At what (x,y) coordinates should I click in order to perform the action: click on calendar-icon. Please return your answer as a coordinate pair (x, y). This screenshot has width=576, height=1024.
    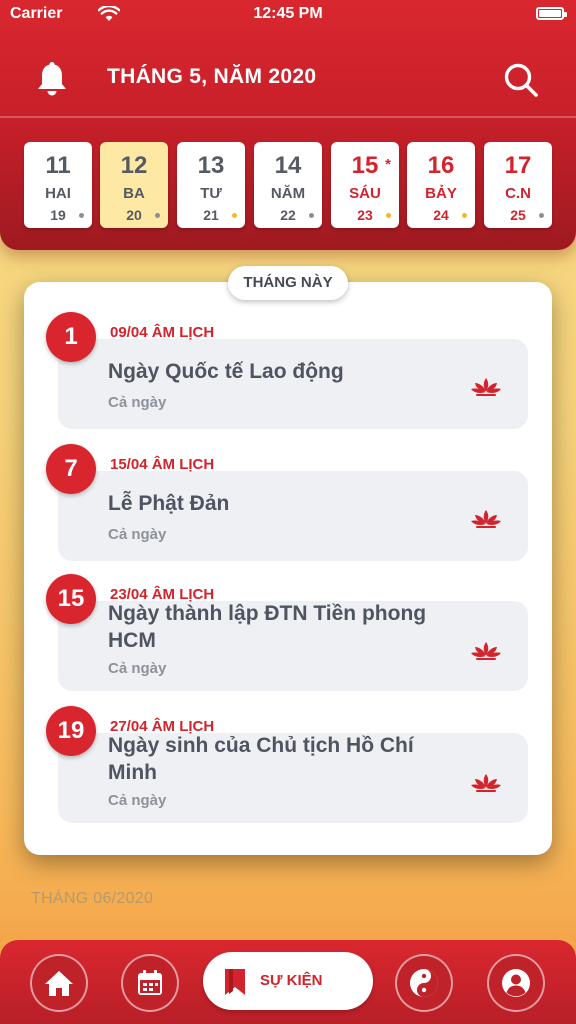
    Looking at the image, I should click on (150, 982).